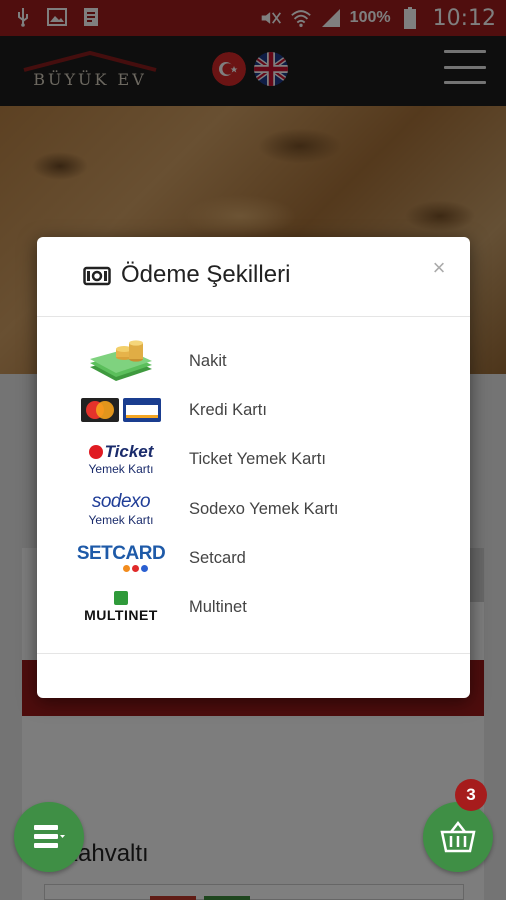  I want to click on cash-money-icon, so click(121, 361).